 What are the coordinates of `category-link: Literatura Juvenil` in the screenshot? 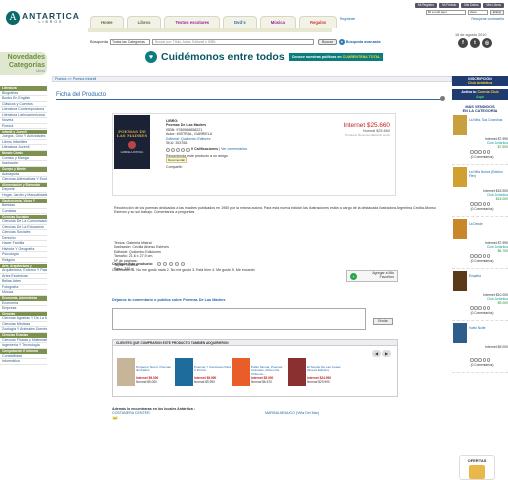 It's located at (23, 148).